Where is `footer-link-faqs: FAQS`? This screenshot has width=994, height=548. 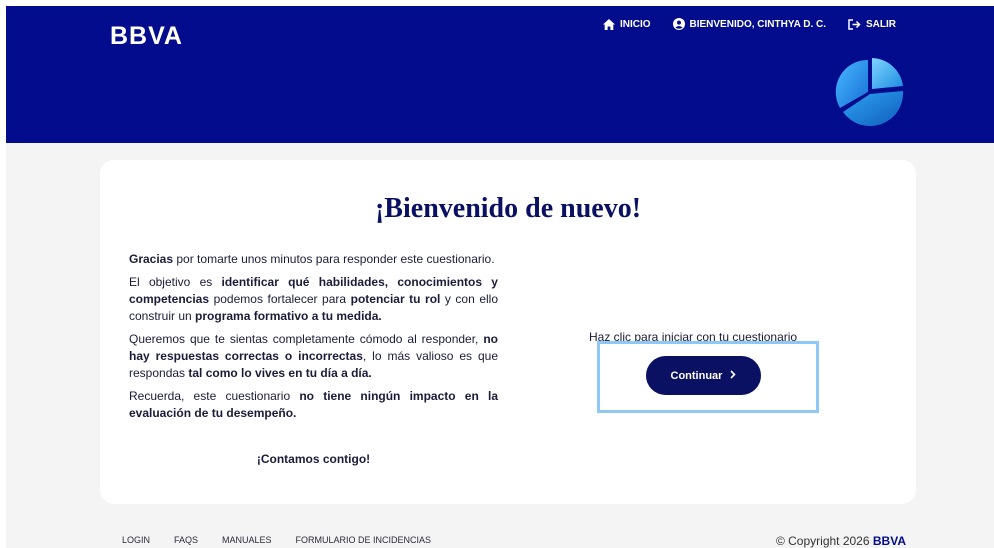
footer-link-faqs: FAQS is located at coordinates (186, 540).